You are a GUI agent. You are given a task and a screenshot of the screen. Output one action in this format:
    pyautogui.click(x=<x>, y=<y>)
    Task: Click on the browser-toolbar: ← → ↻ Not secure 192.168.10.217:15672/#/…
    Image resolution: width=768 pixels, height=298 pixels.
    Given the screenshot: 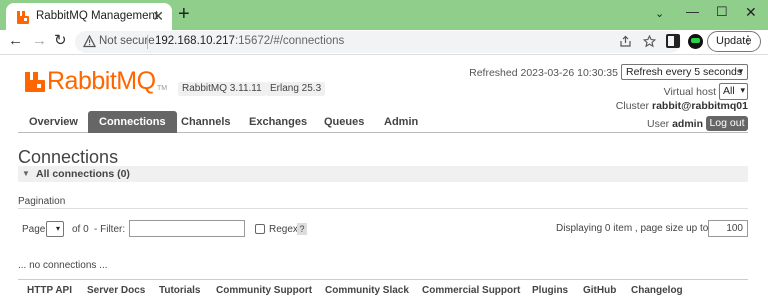 What is the action you would take?
    pyautogui.click(x=384, y=42)
    